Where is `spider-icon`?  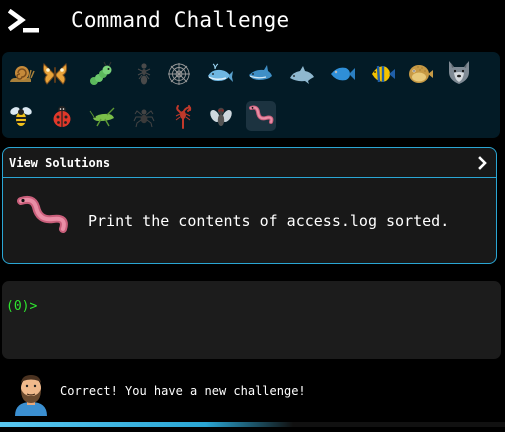
spider-icon is located at coordinates (144, 116).